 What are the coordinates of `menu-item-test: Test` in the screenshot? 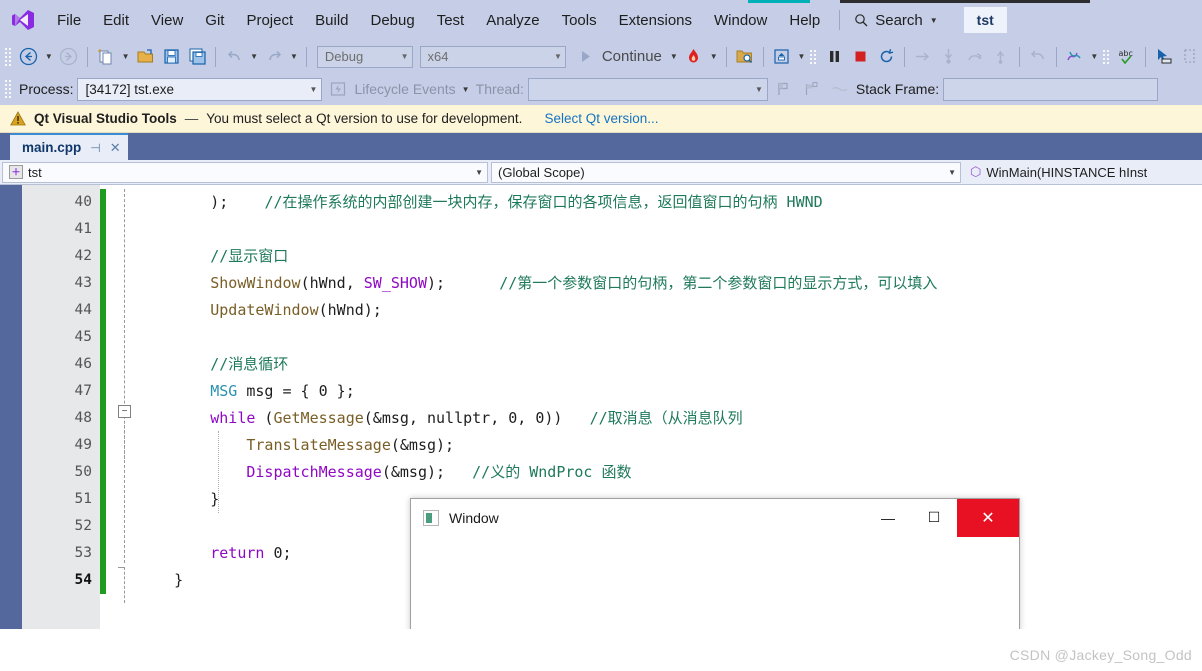 It's located at (451, 20).